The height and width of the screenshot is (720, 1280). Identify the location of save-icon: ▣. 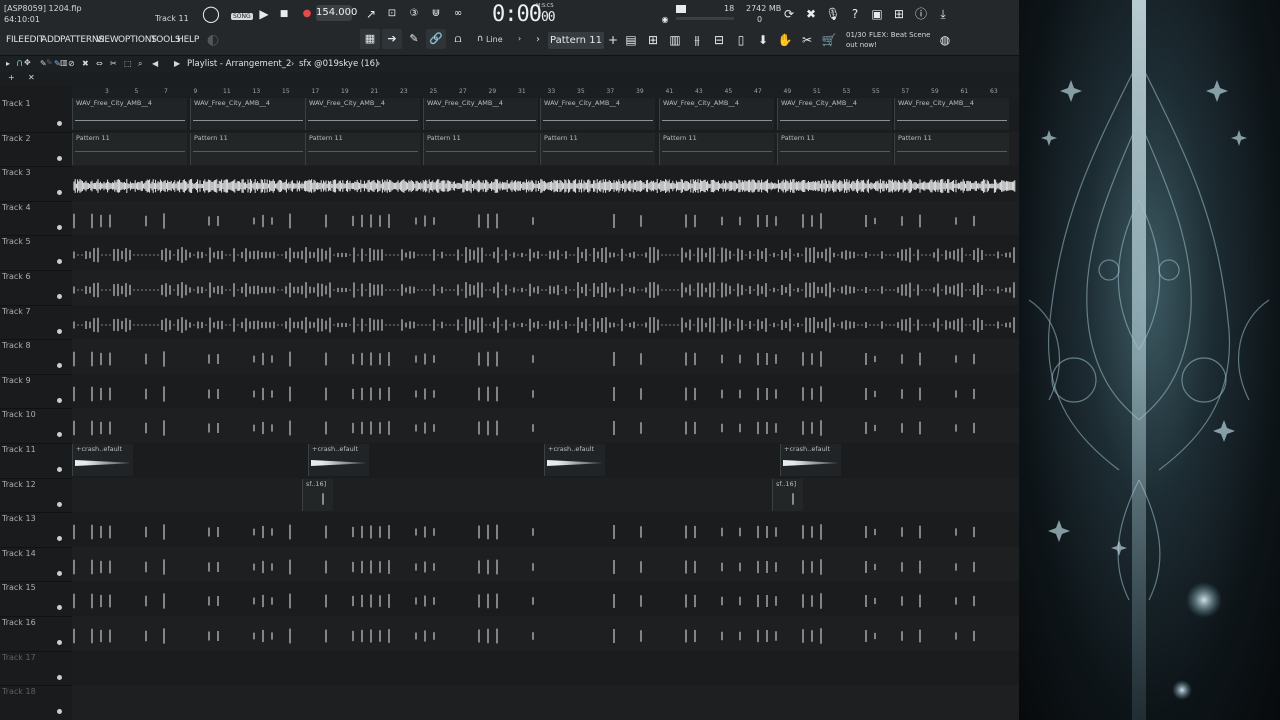
(877, 14).